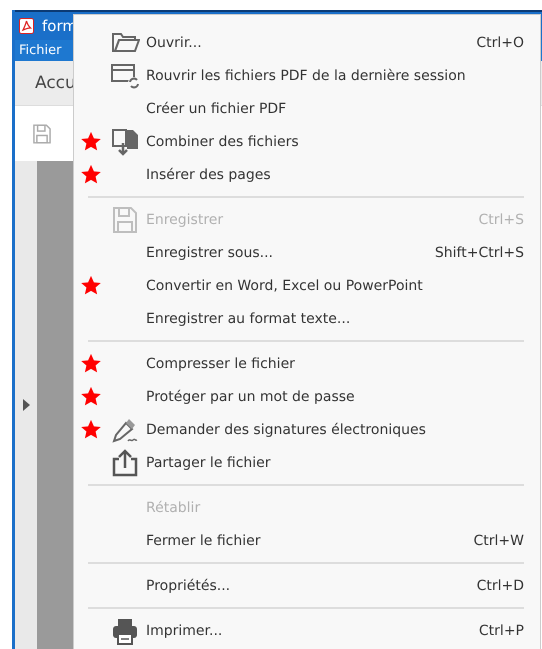 This screenshot has width=542, height=649. What do you see at coordinates (501, 220) in the screenshot?
I see `shortcut-label: Ctrl+S` at bounding box center [501, 220].